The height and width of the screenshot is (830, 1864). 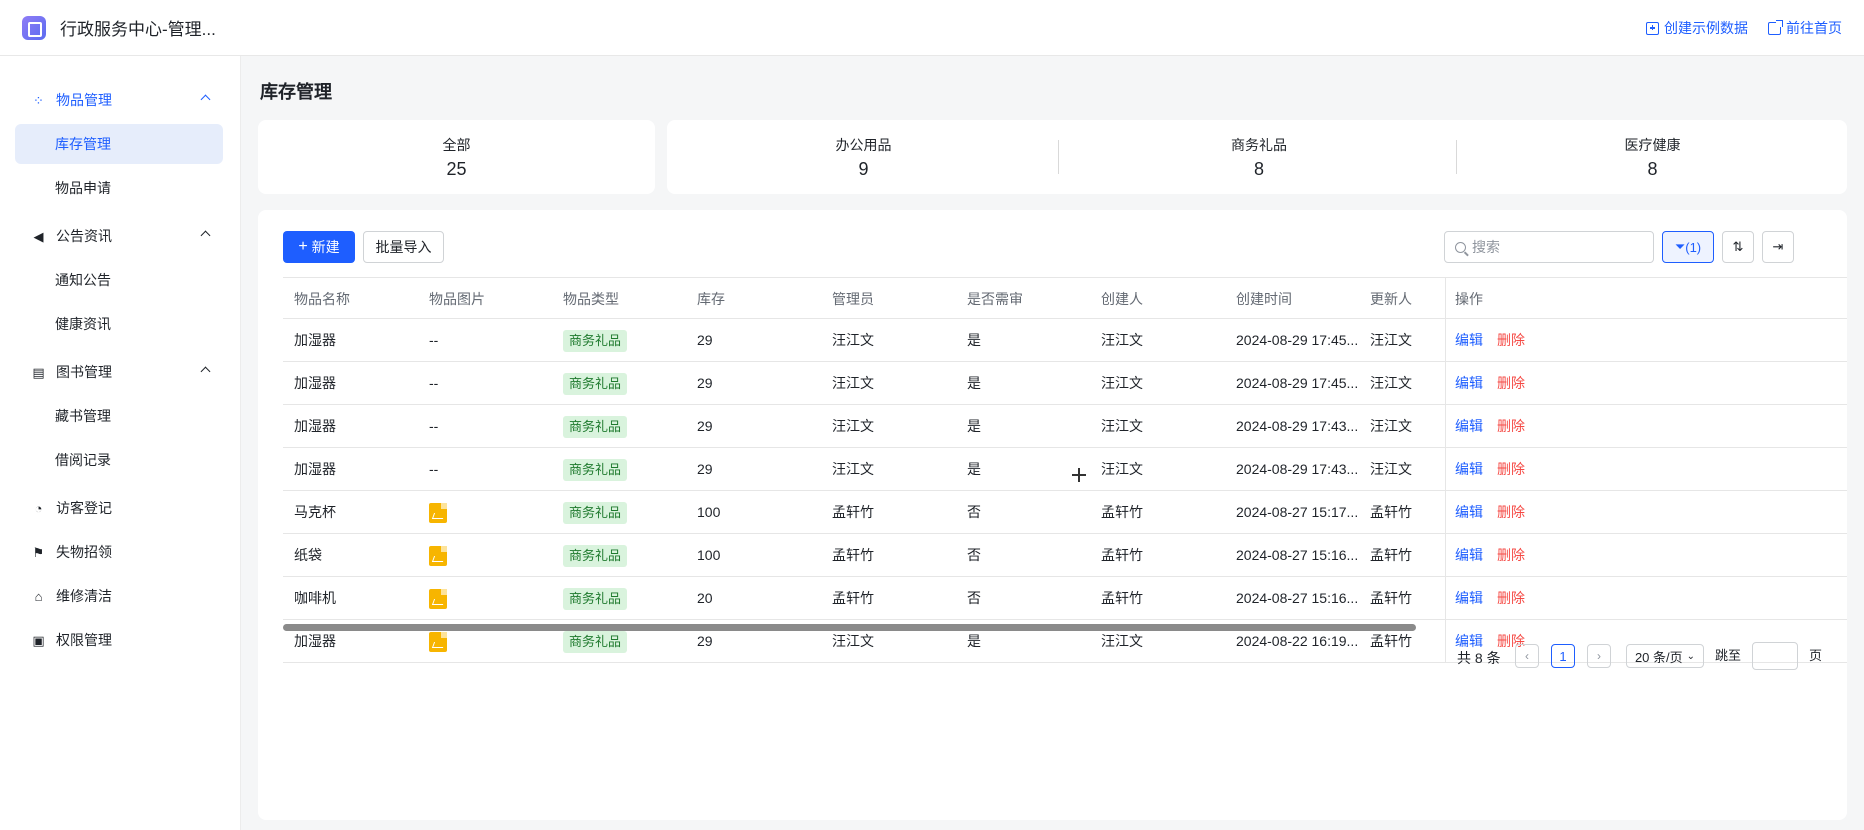 What do you see at coordinates (457, 299) in the screenshot?
I see `col-header-image: 物品图片` at bounding box center [457, 299].